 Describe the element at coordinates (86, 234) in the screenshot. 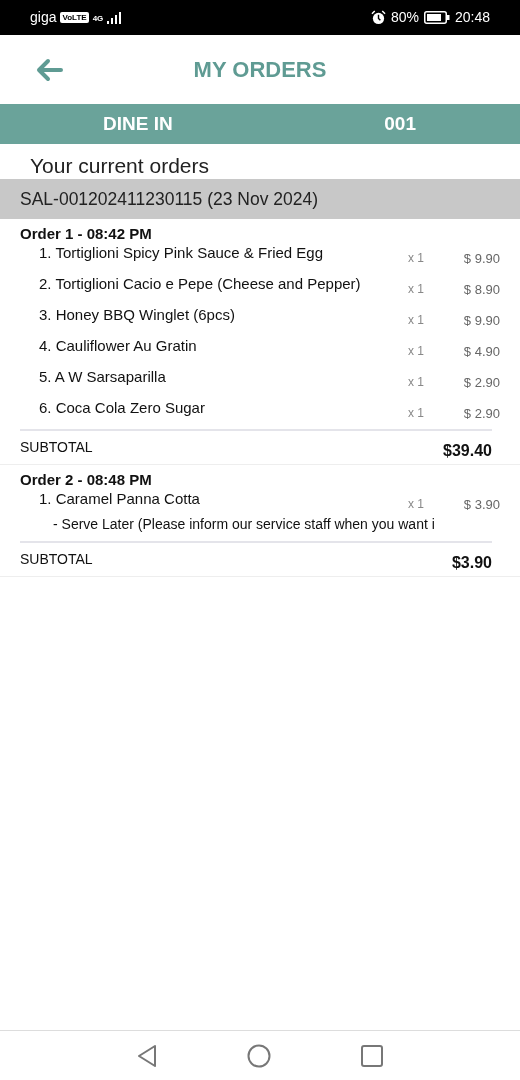

I see `order-title: Order 1 - 08:42 PM` at that location.